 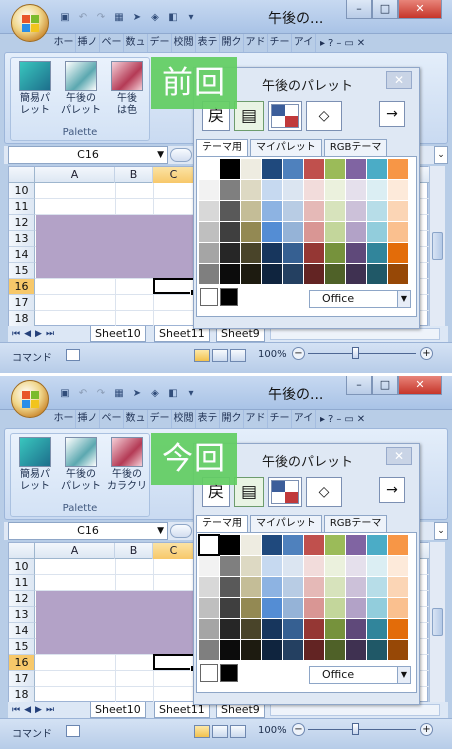 What do you see at coordinates (441, 531) in the screenshot?
I see `expand-formula-icon: ⌄` at bounding box center [441, 531].